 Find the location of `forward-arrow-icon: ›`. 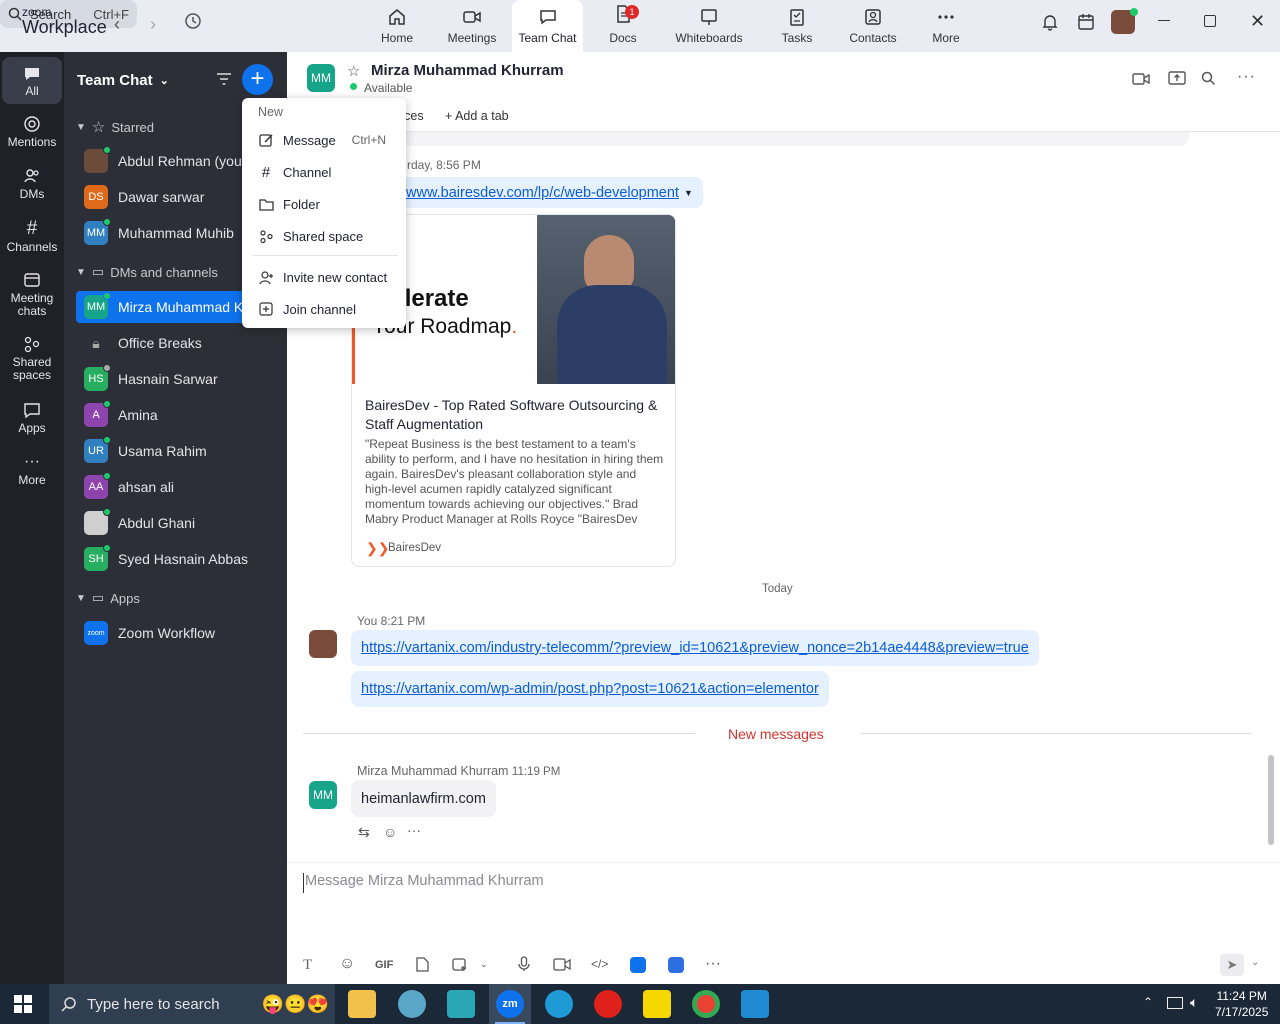

forward-arrow-icon: › is located at coordinates (153, 24).